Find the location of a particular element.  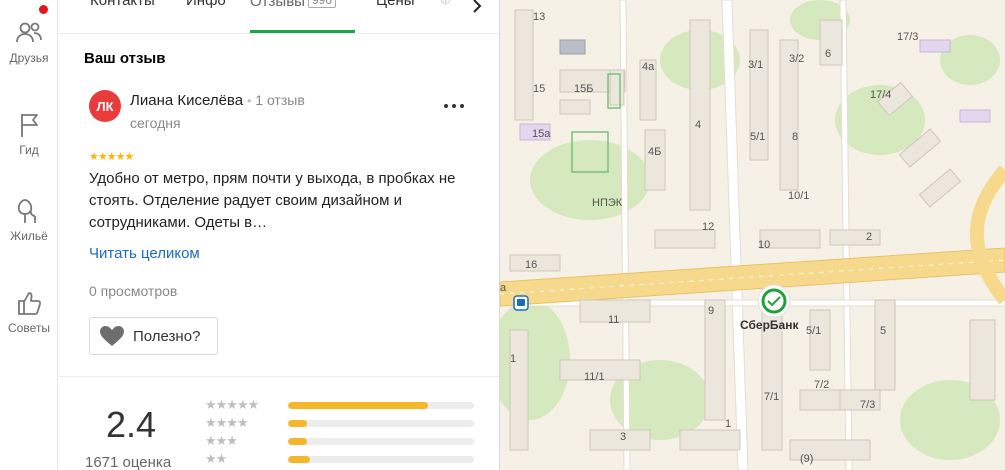

trees-icon is located at coordinates (26, 211).